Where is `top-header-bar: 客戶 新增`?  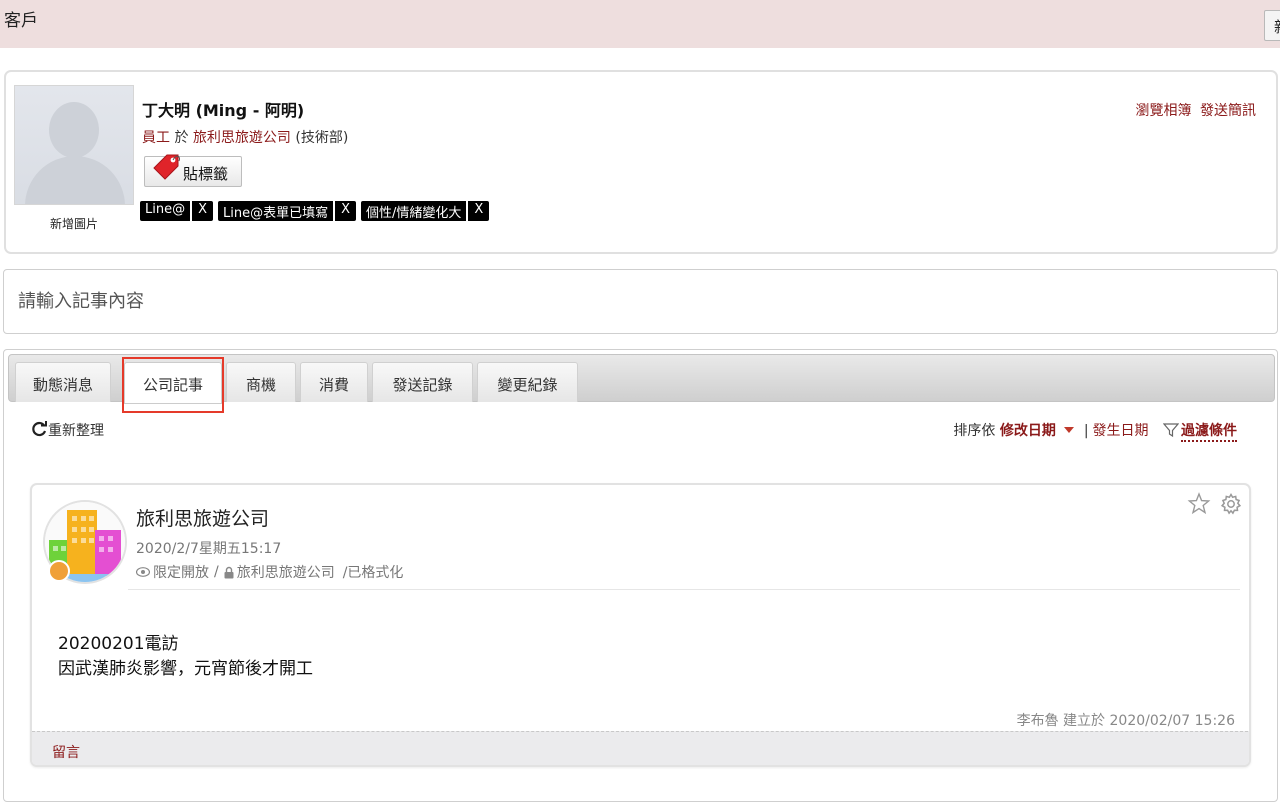 top-header-bar: 客戶 新增 is located at coordinates (640, 24).